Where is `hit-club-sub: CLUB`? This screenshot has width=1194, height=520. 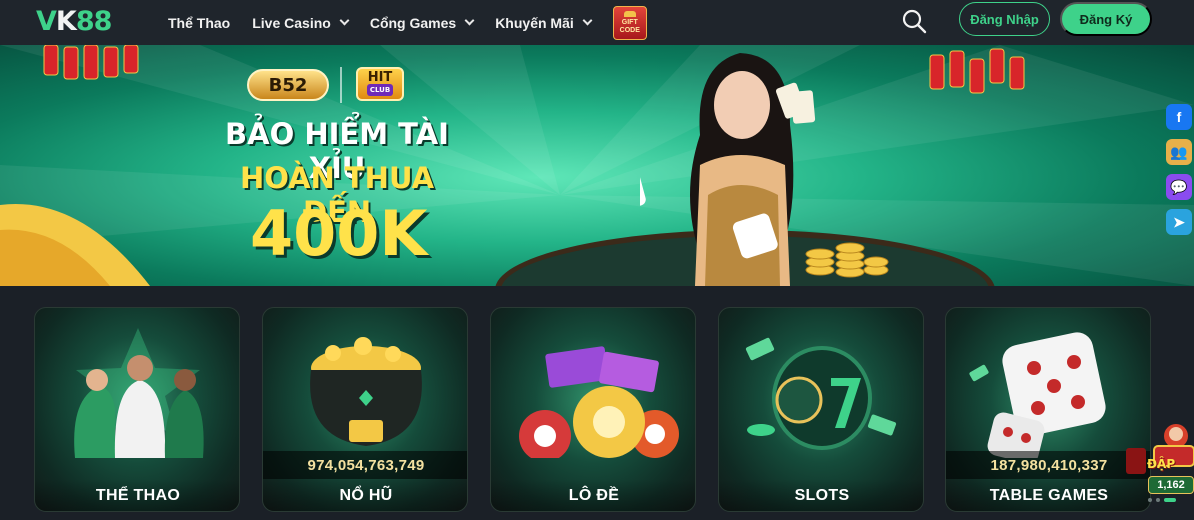
hit-club-sub: CLUB is located at coordinates (380, 90).